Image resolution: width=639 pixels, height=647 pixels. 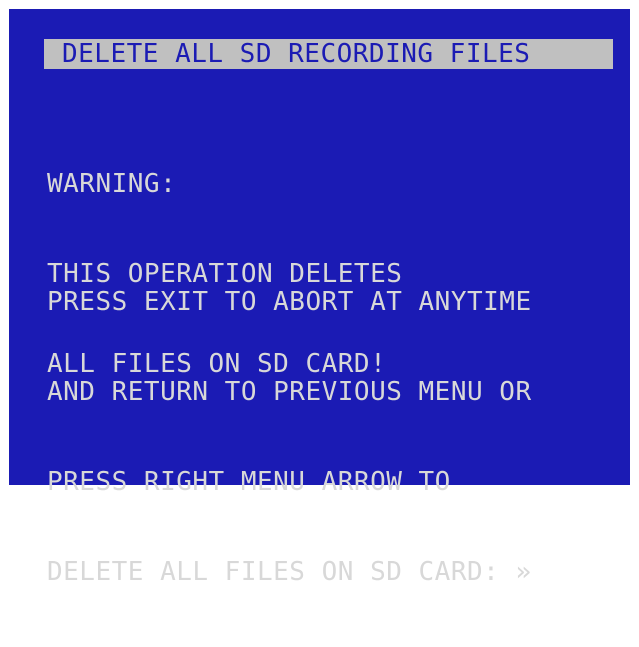 I want to click on instruction-line-2: AND RETURN TO PREVIOUS MENU OR, so click(x=289, y=392).